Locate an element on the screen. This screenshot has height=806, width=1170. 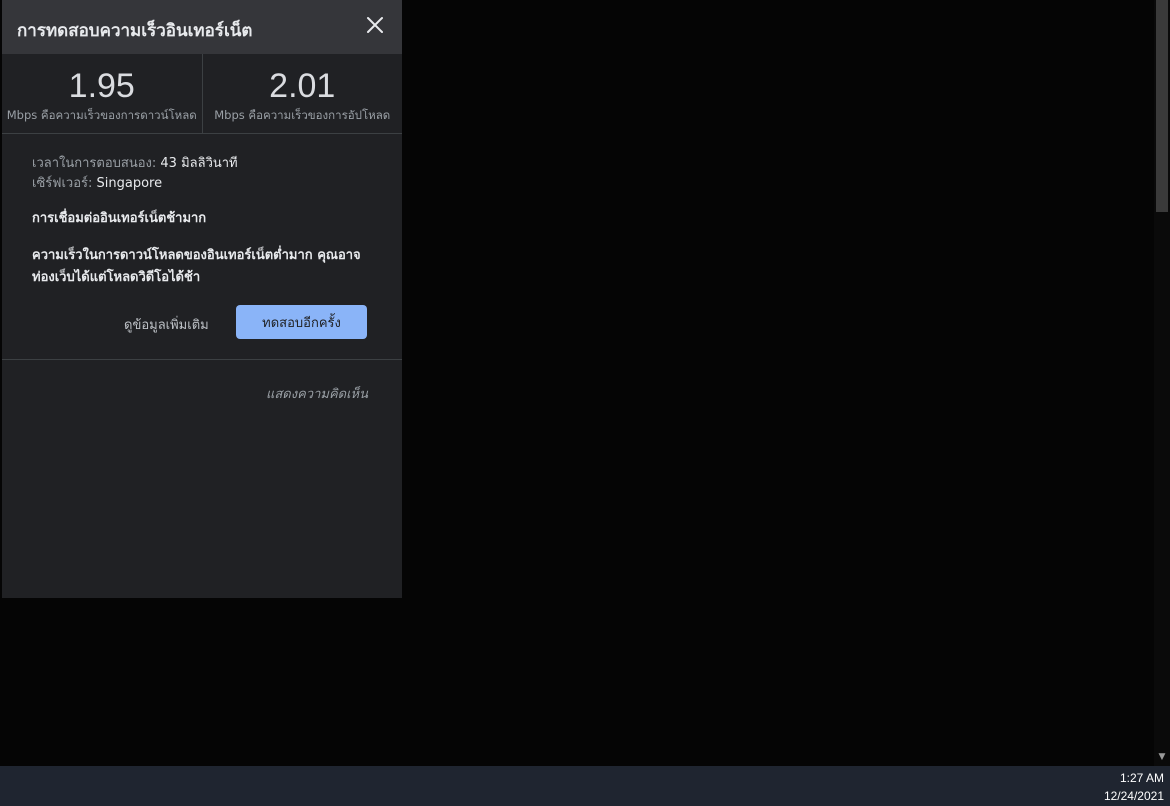
scroll-down-arrow-icon: ▼ is located at coordinates (1162, 757).